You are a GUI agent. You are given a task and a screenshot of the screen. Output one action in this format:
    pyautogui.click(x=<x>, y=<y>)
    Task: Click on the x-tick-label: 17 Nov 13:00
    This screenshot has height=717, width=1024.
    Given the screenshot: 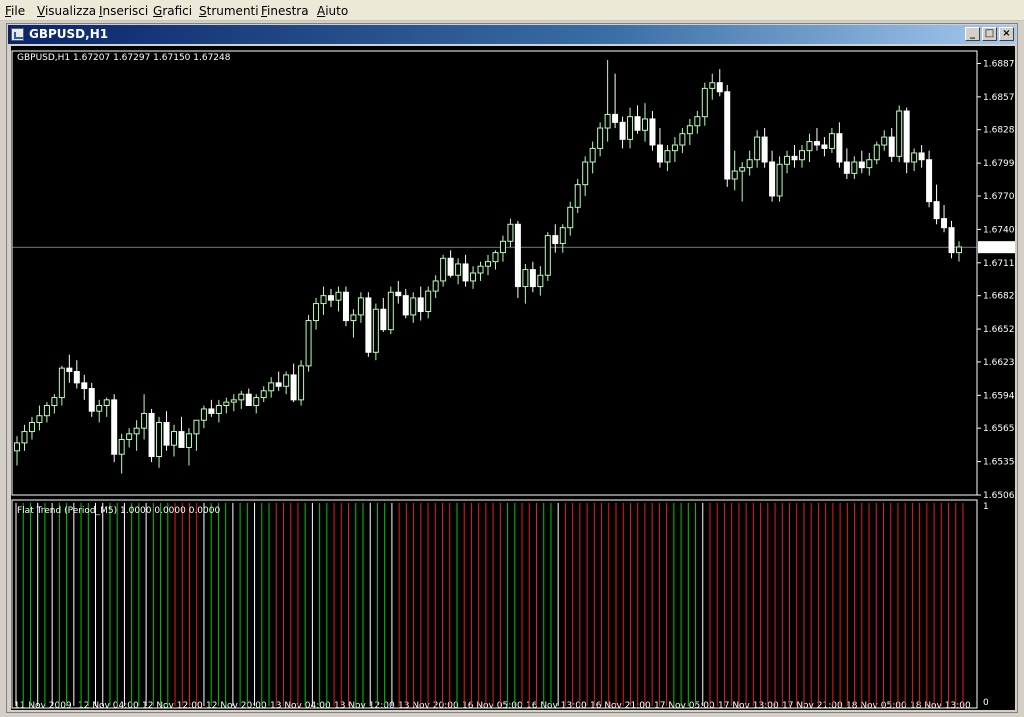 What is the action you would take?
    pyautogui.click(x=748, y=705)
    